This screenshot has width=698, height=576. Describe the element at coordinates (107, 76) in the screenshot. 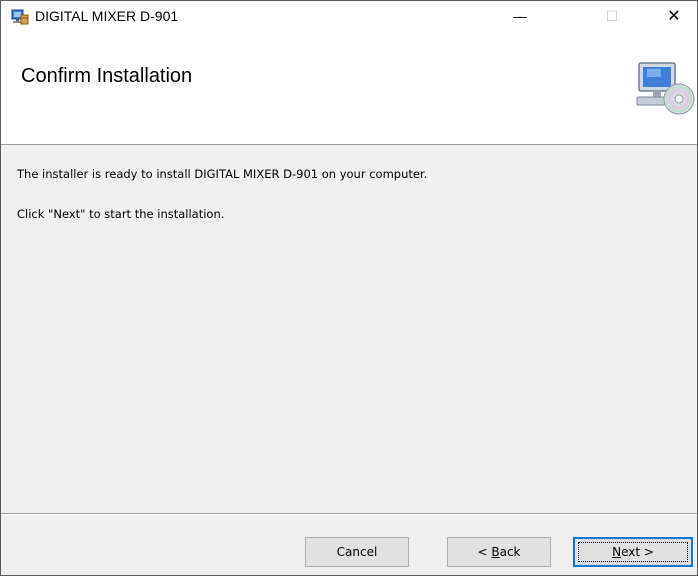

I see `page-title: Confirm Installation` at that location.